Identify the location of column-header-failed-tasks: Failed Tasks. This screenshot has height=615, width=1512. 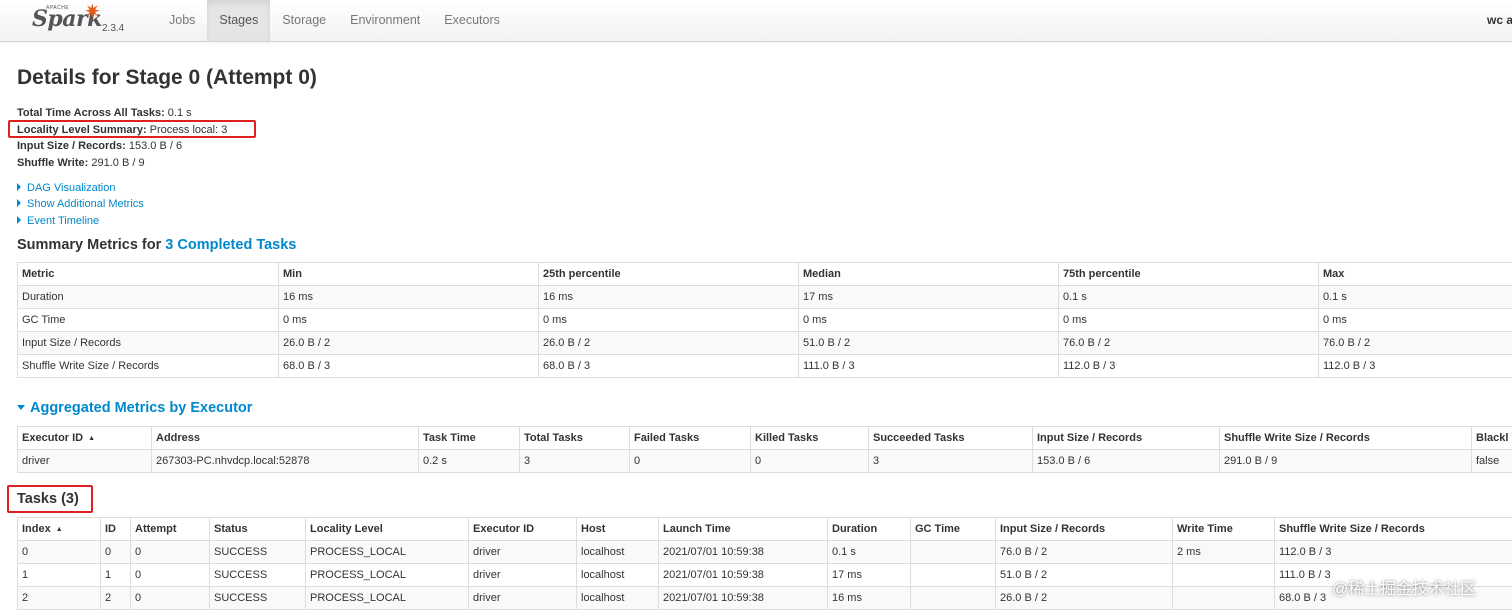
(690, 438).